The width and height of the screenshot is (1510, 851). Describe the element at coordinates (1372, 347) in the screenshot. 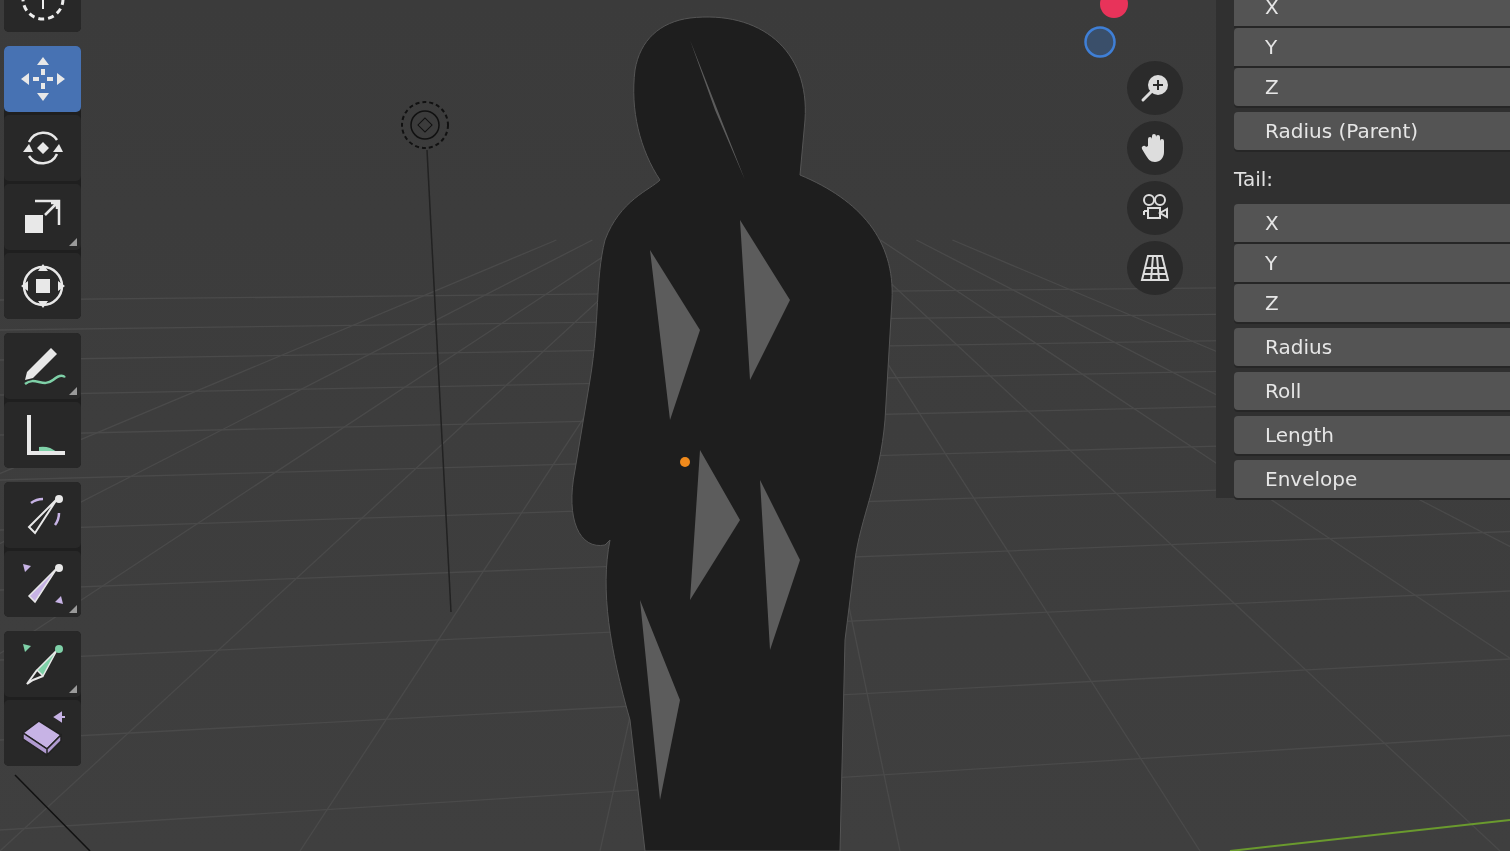

I see `number-field: Radius` at that location.